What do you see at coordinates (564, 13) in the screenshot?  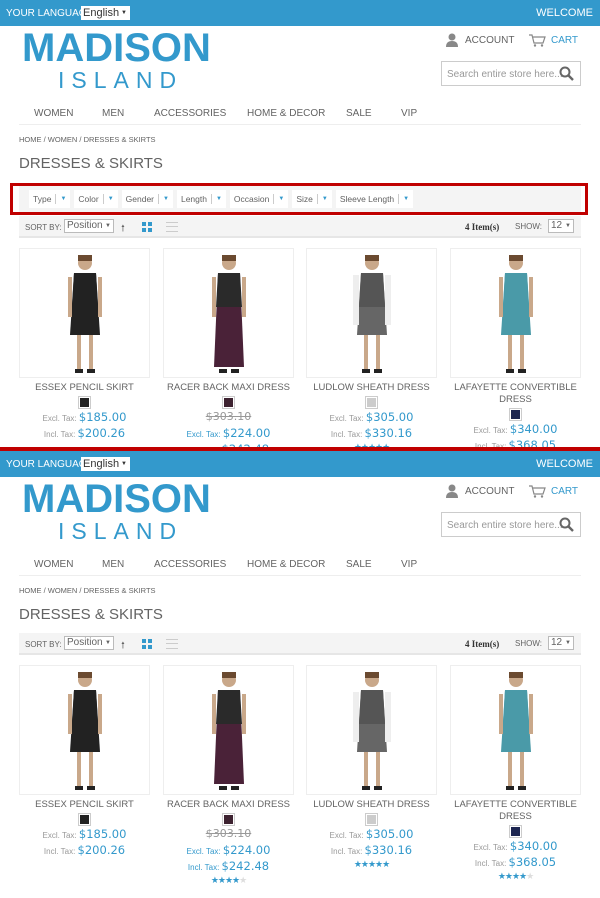 I see `welcome-text: WELCOME` at bounding box center [564, 13].